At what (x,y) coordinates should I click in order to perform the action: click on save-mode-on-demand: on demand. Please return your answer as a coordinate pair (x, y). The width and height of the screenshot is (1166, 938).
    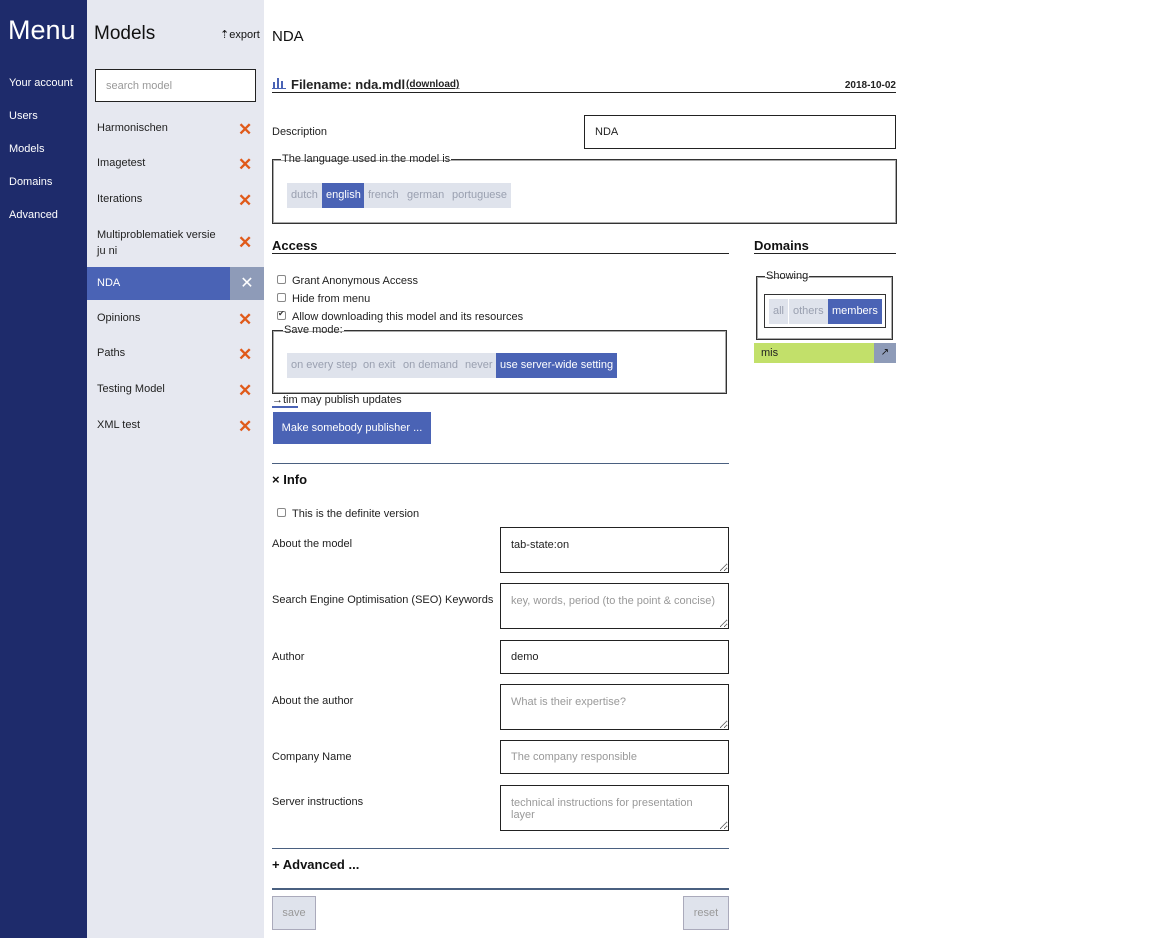
    Looking at the image, I should click on (431, 365).